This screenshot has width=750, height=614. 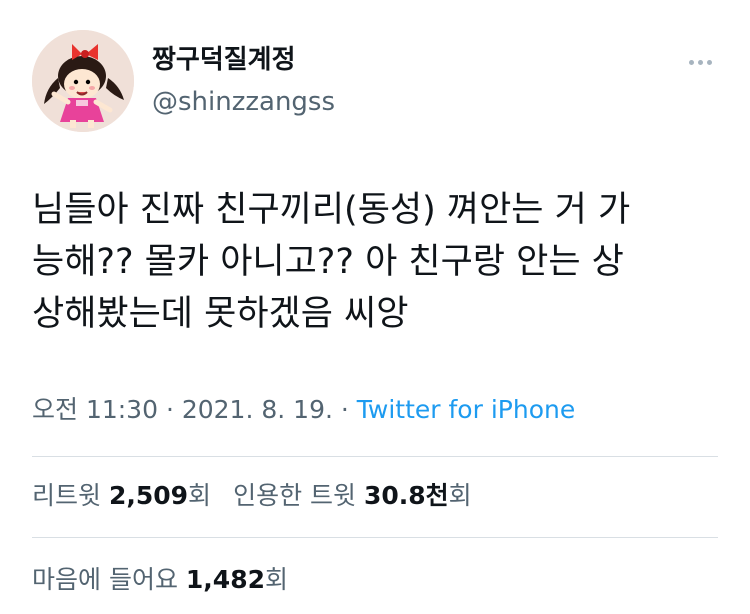 I want to click on retweet-quote-stats: 리트윗 2,509회 인용한 트윗 30.8천회, so click(x=252, y=496).